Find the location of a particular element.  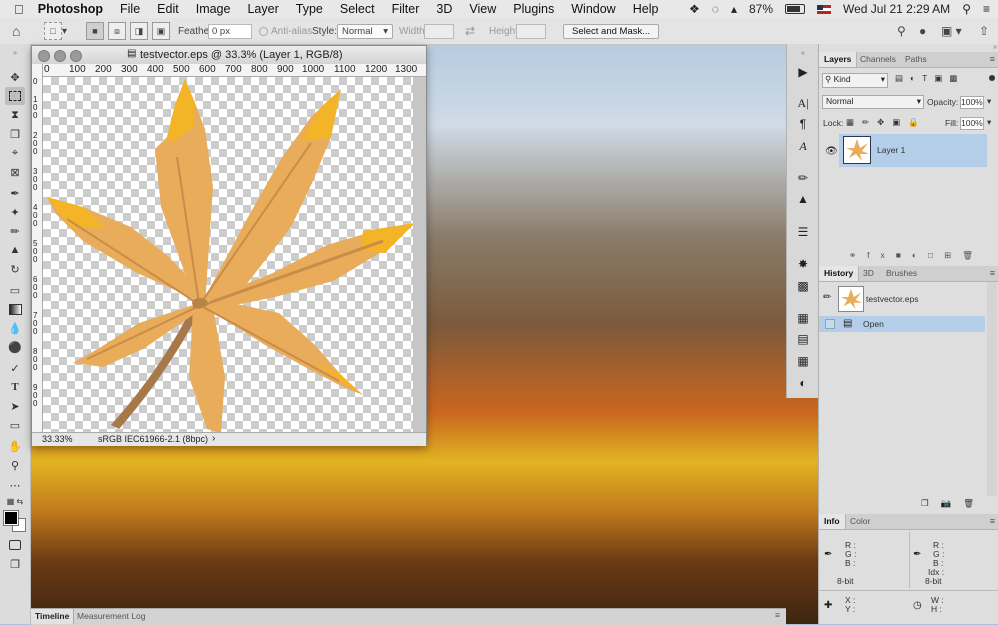

wifi-icon: ◌ is located at coordinates (715, 9).